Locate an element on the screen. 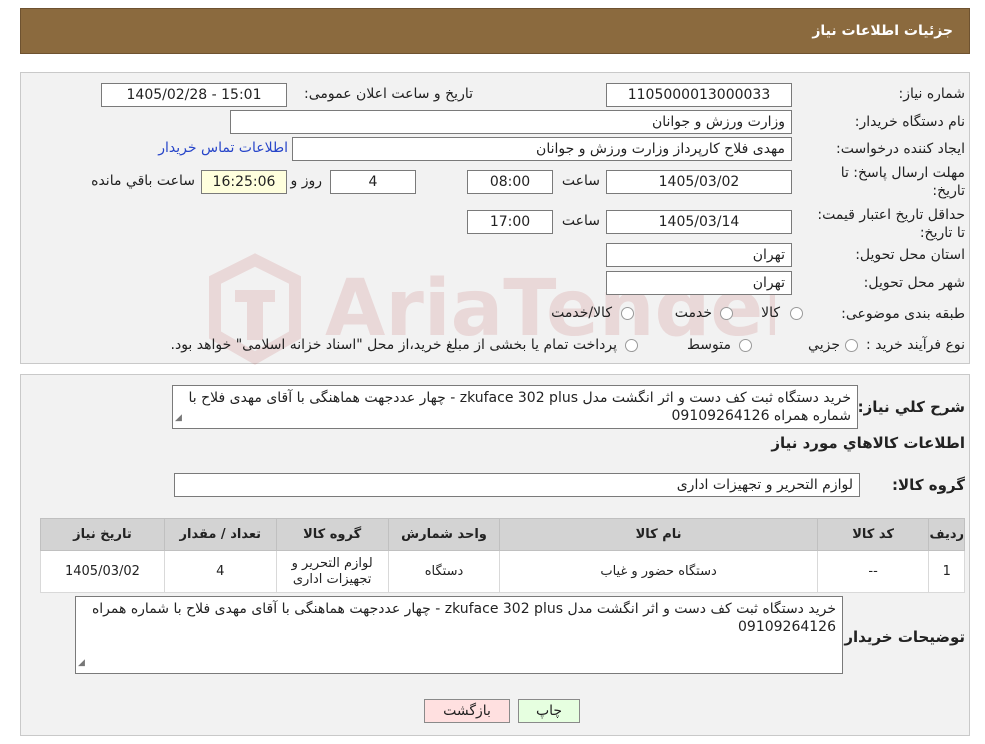 This screenshot has height=744, width=985. need-description-label: شرح کلي نیاز: is located at coordinates (911, 407).